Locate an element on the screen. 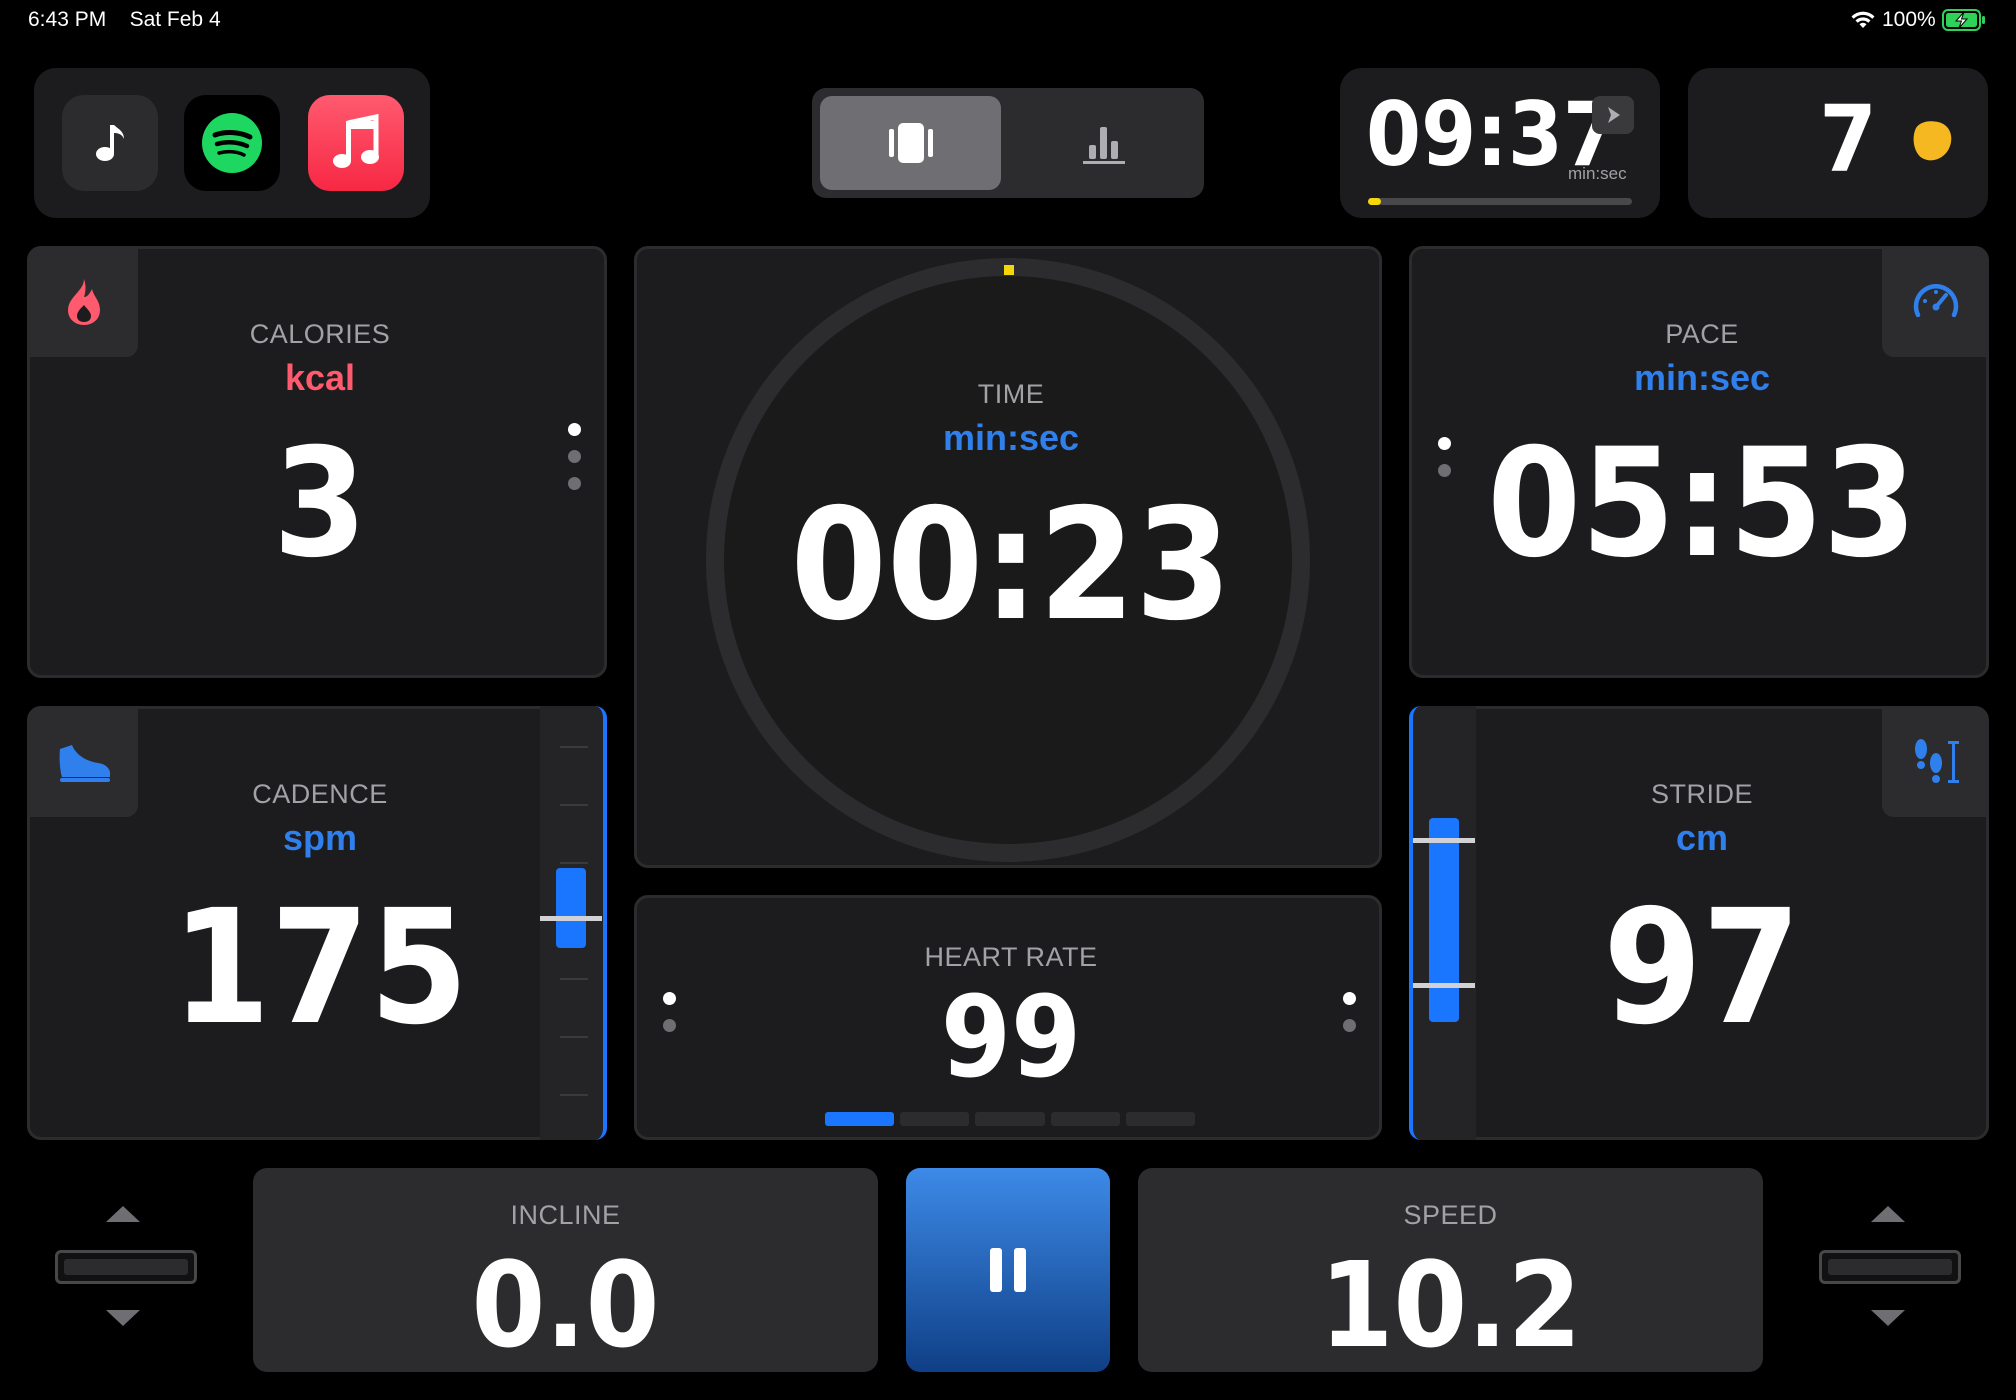  pause-button is located at coordinates (1008, 1270).